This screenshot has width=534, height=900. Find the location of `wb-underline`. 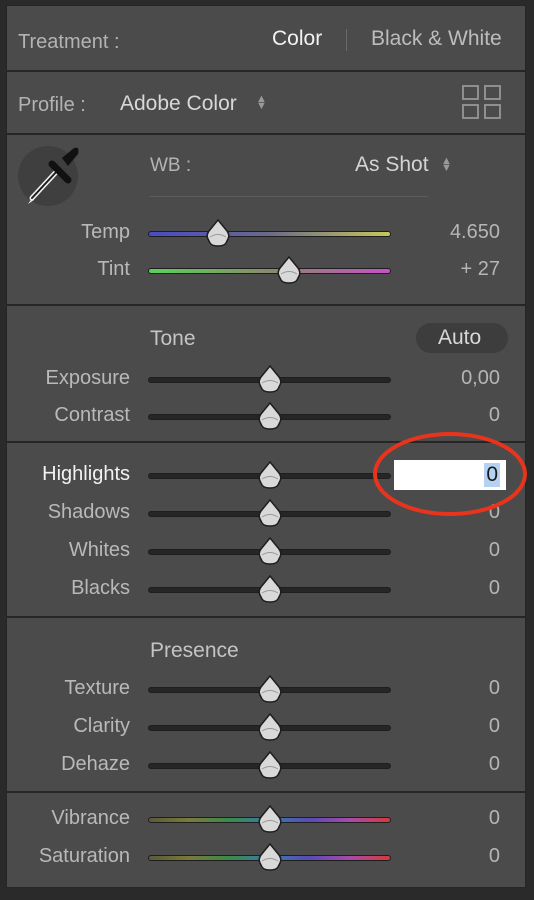

wb-underline is located at coordinates (289, 196).